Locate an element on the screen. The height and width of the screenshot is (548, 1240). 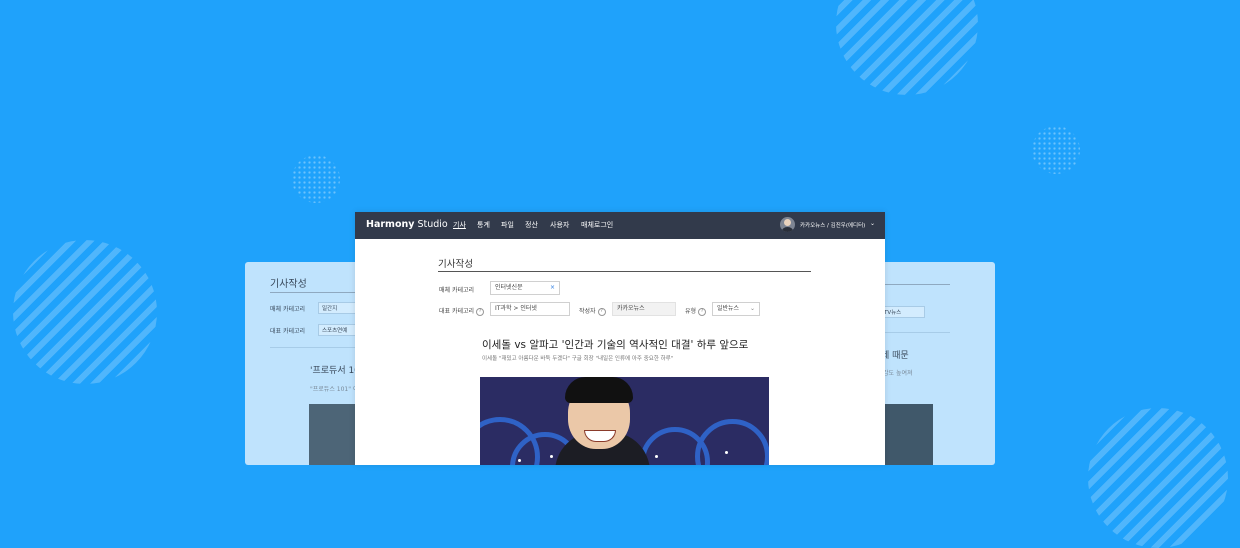
nav-item-settlement: 정산 is located at coordinates (531, 225).